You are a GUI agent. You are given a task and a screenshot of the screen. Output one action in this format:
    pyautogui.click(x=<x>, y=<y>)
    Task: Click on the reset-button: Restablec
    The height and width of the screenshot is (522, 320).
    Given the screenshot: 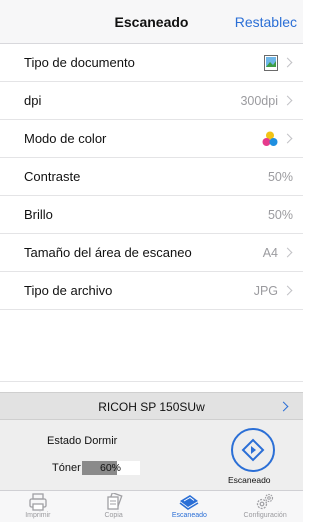 What is the action you would take?
    pyautogui.click(x=266, y=22)
    